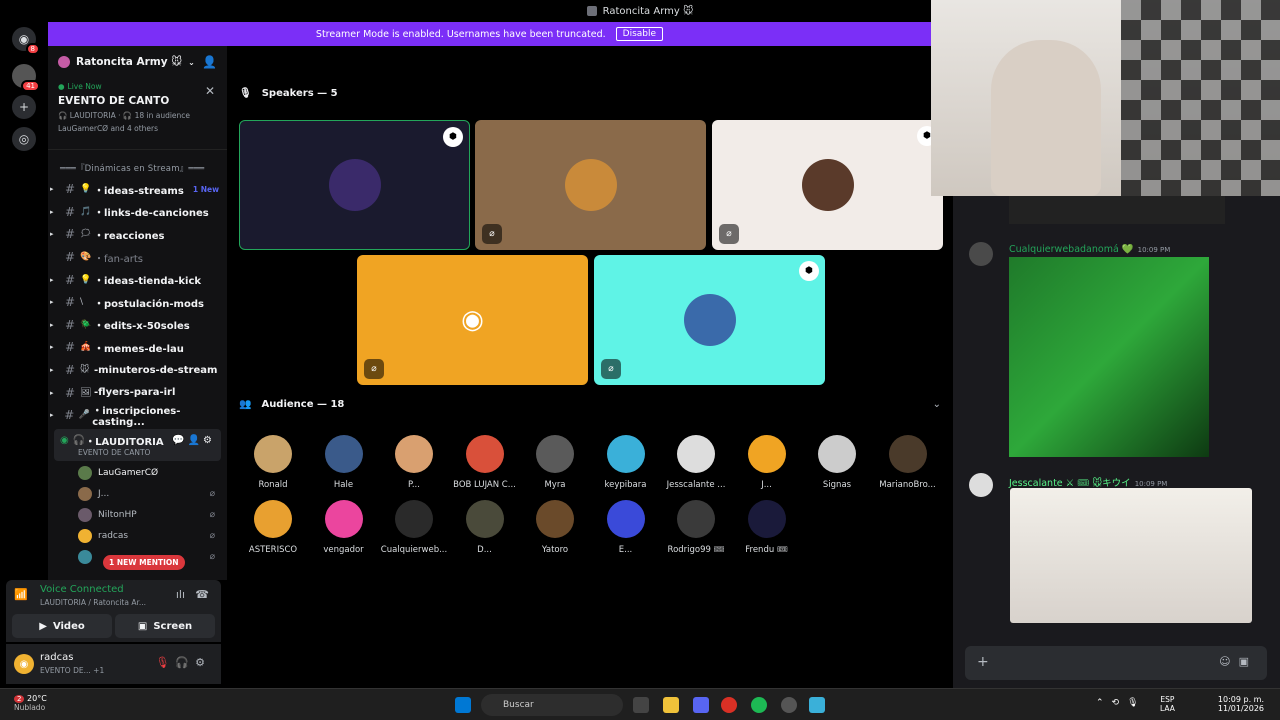  I want to click on channel-item: ▸ # \ ・postulación-mods, so click(137, 302).